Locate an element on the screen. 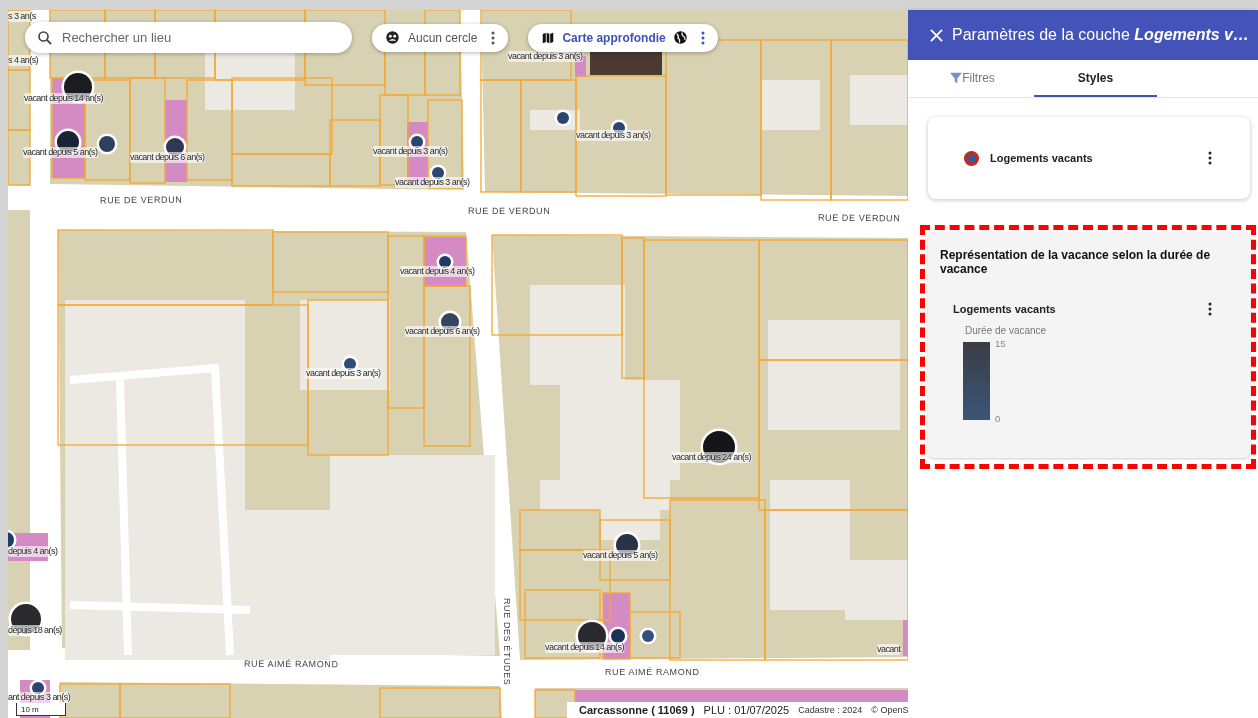 Image resolution: width=1258 pixels, height=718 pixels. map-label: vacant is located at coordinates (889, 649).